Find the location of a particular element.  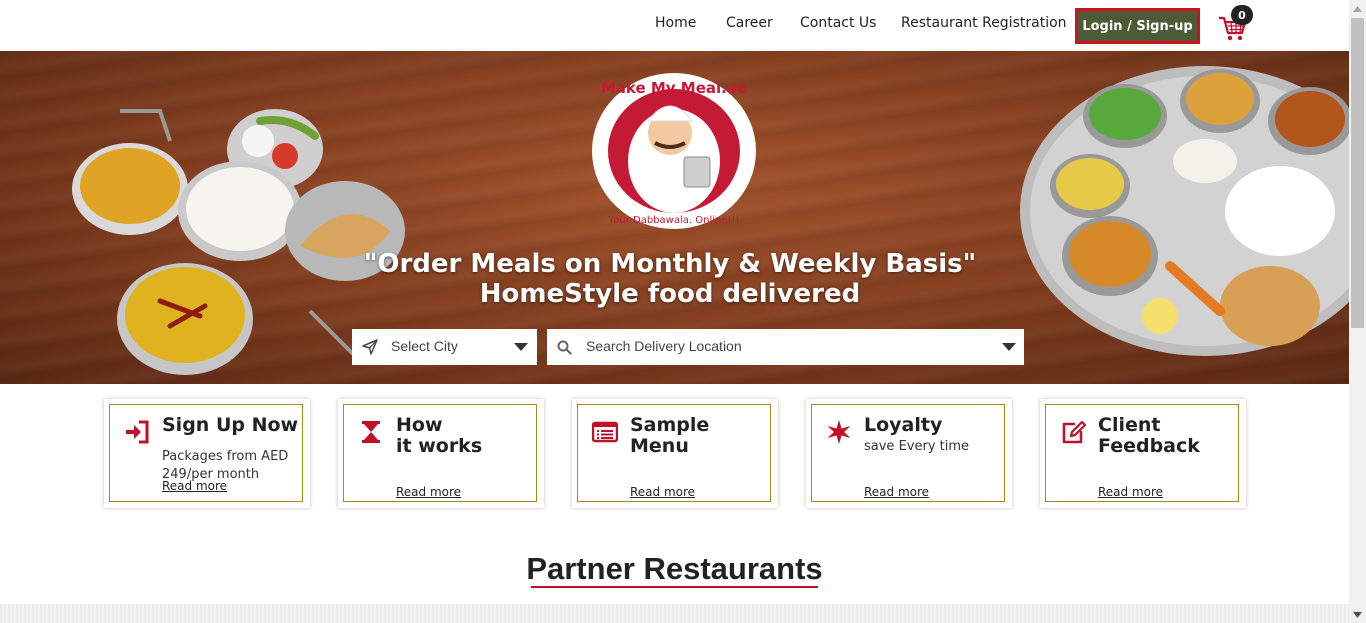

card-how-it-works: How it works Read more is located at coordinates (441, 453).